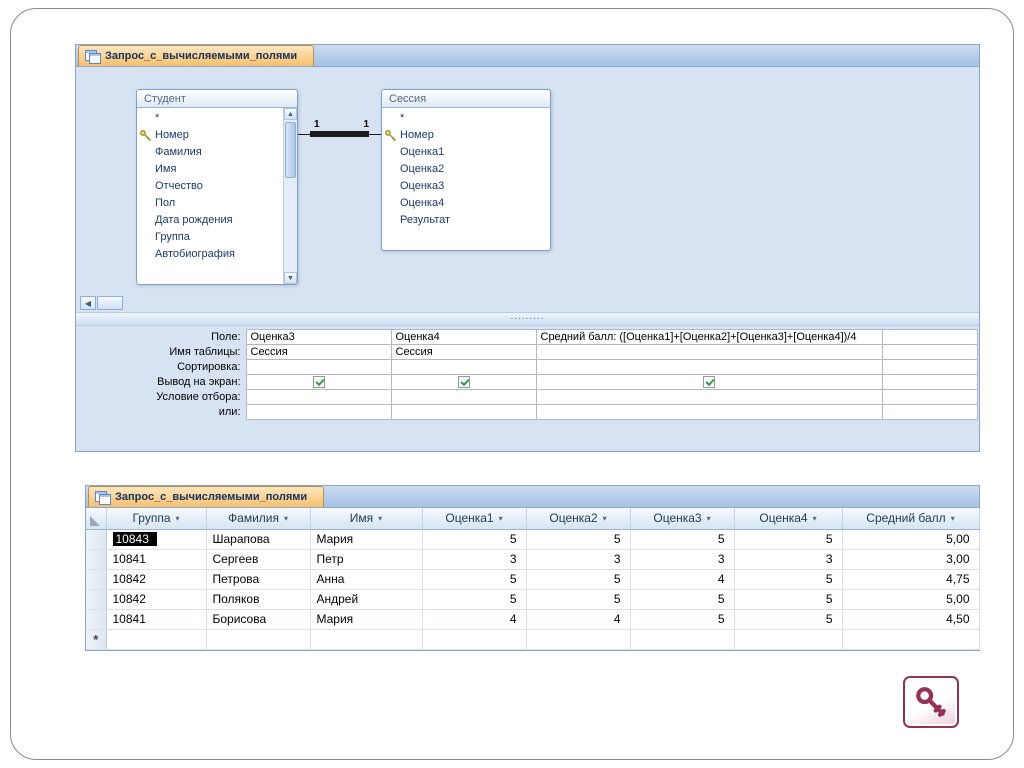  What do you see at coordinates (110, 303) in the screenshot?
I see `hscrollbar-thumb` at bounding box center [110, 303].